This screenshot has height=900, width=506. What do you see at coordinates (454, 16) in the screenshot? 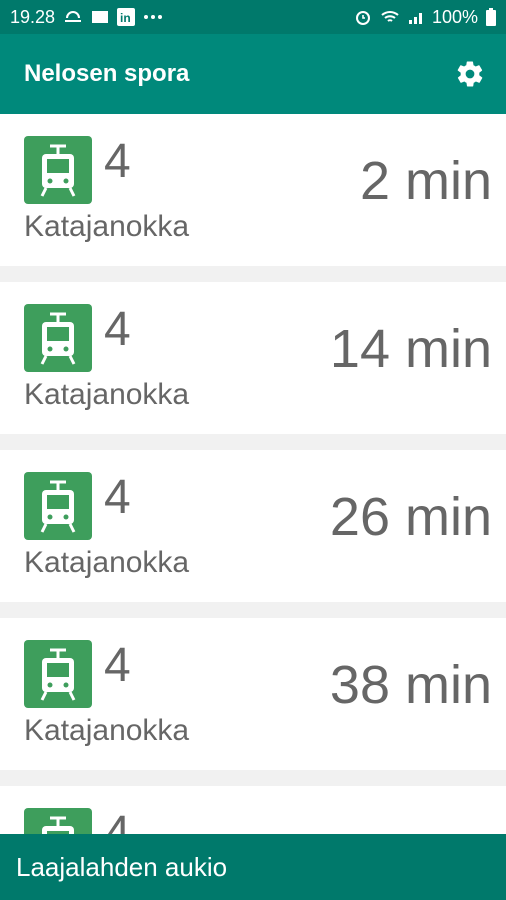
I see `battery-level: 100%` at bounding box center [454, 16].